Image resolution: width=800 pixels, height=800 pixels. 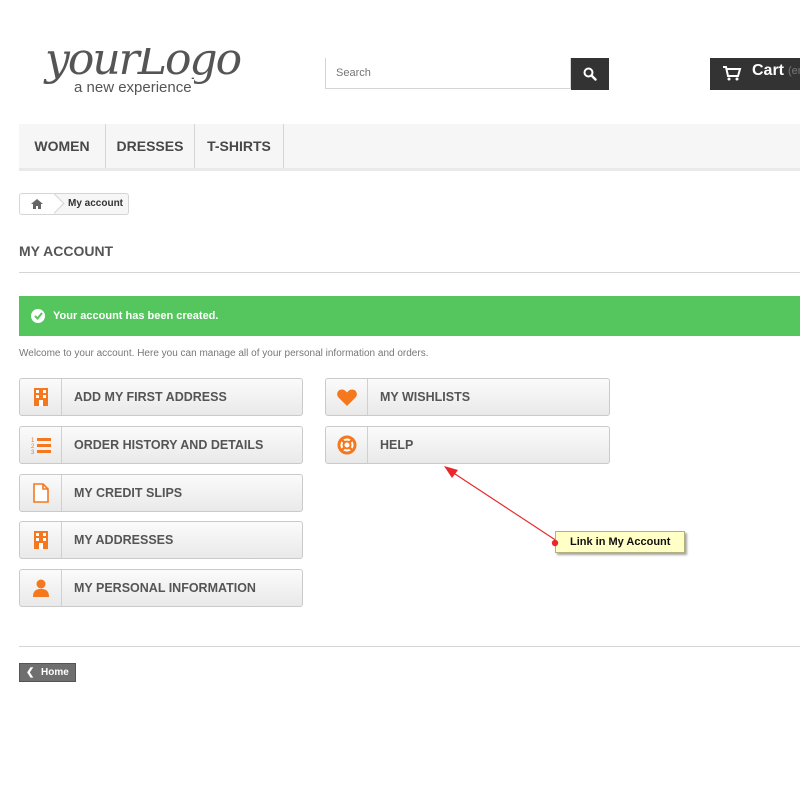 I want to click on list-ol-icon: 1 2 3, so click(x=41, y=445).